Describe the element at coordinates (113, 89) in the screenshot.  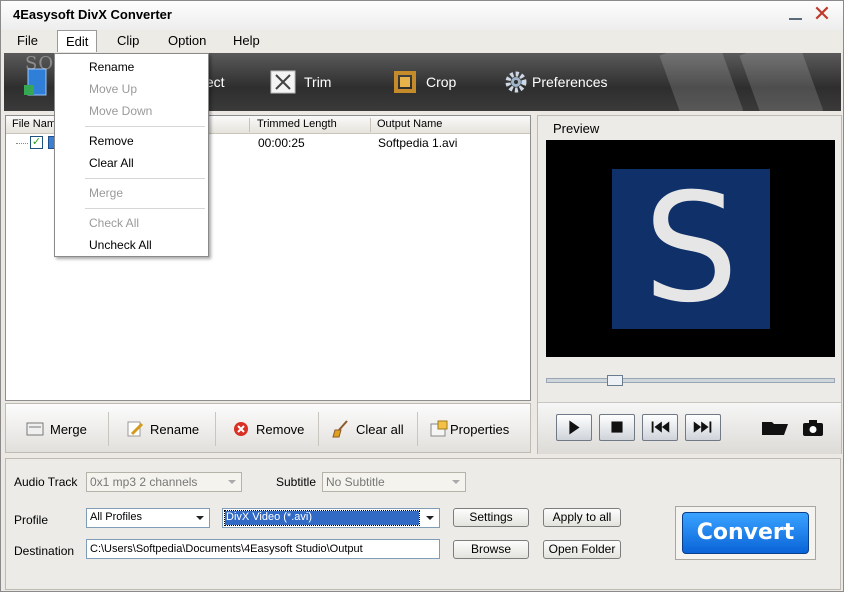
I see `menu-item-move-up: Move Up` at that location.